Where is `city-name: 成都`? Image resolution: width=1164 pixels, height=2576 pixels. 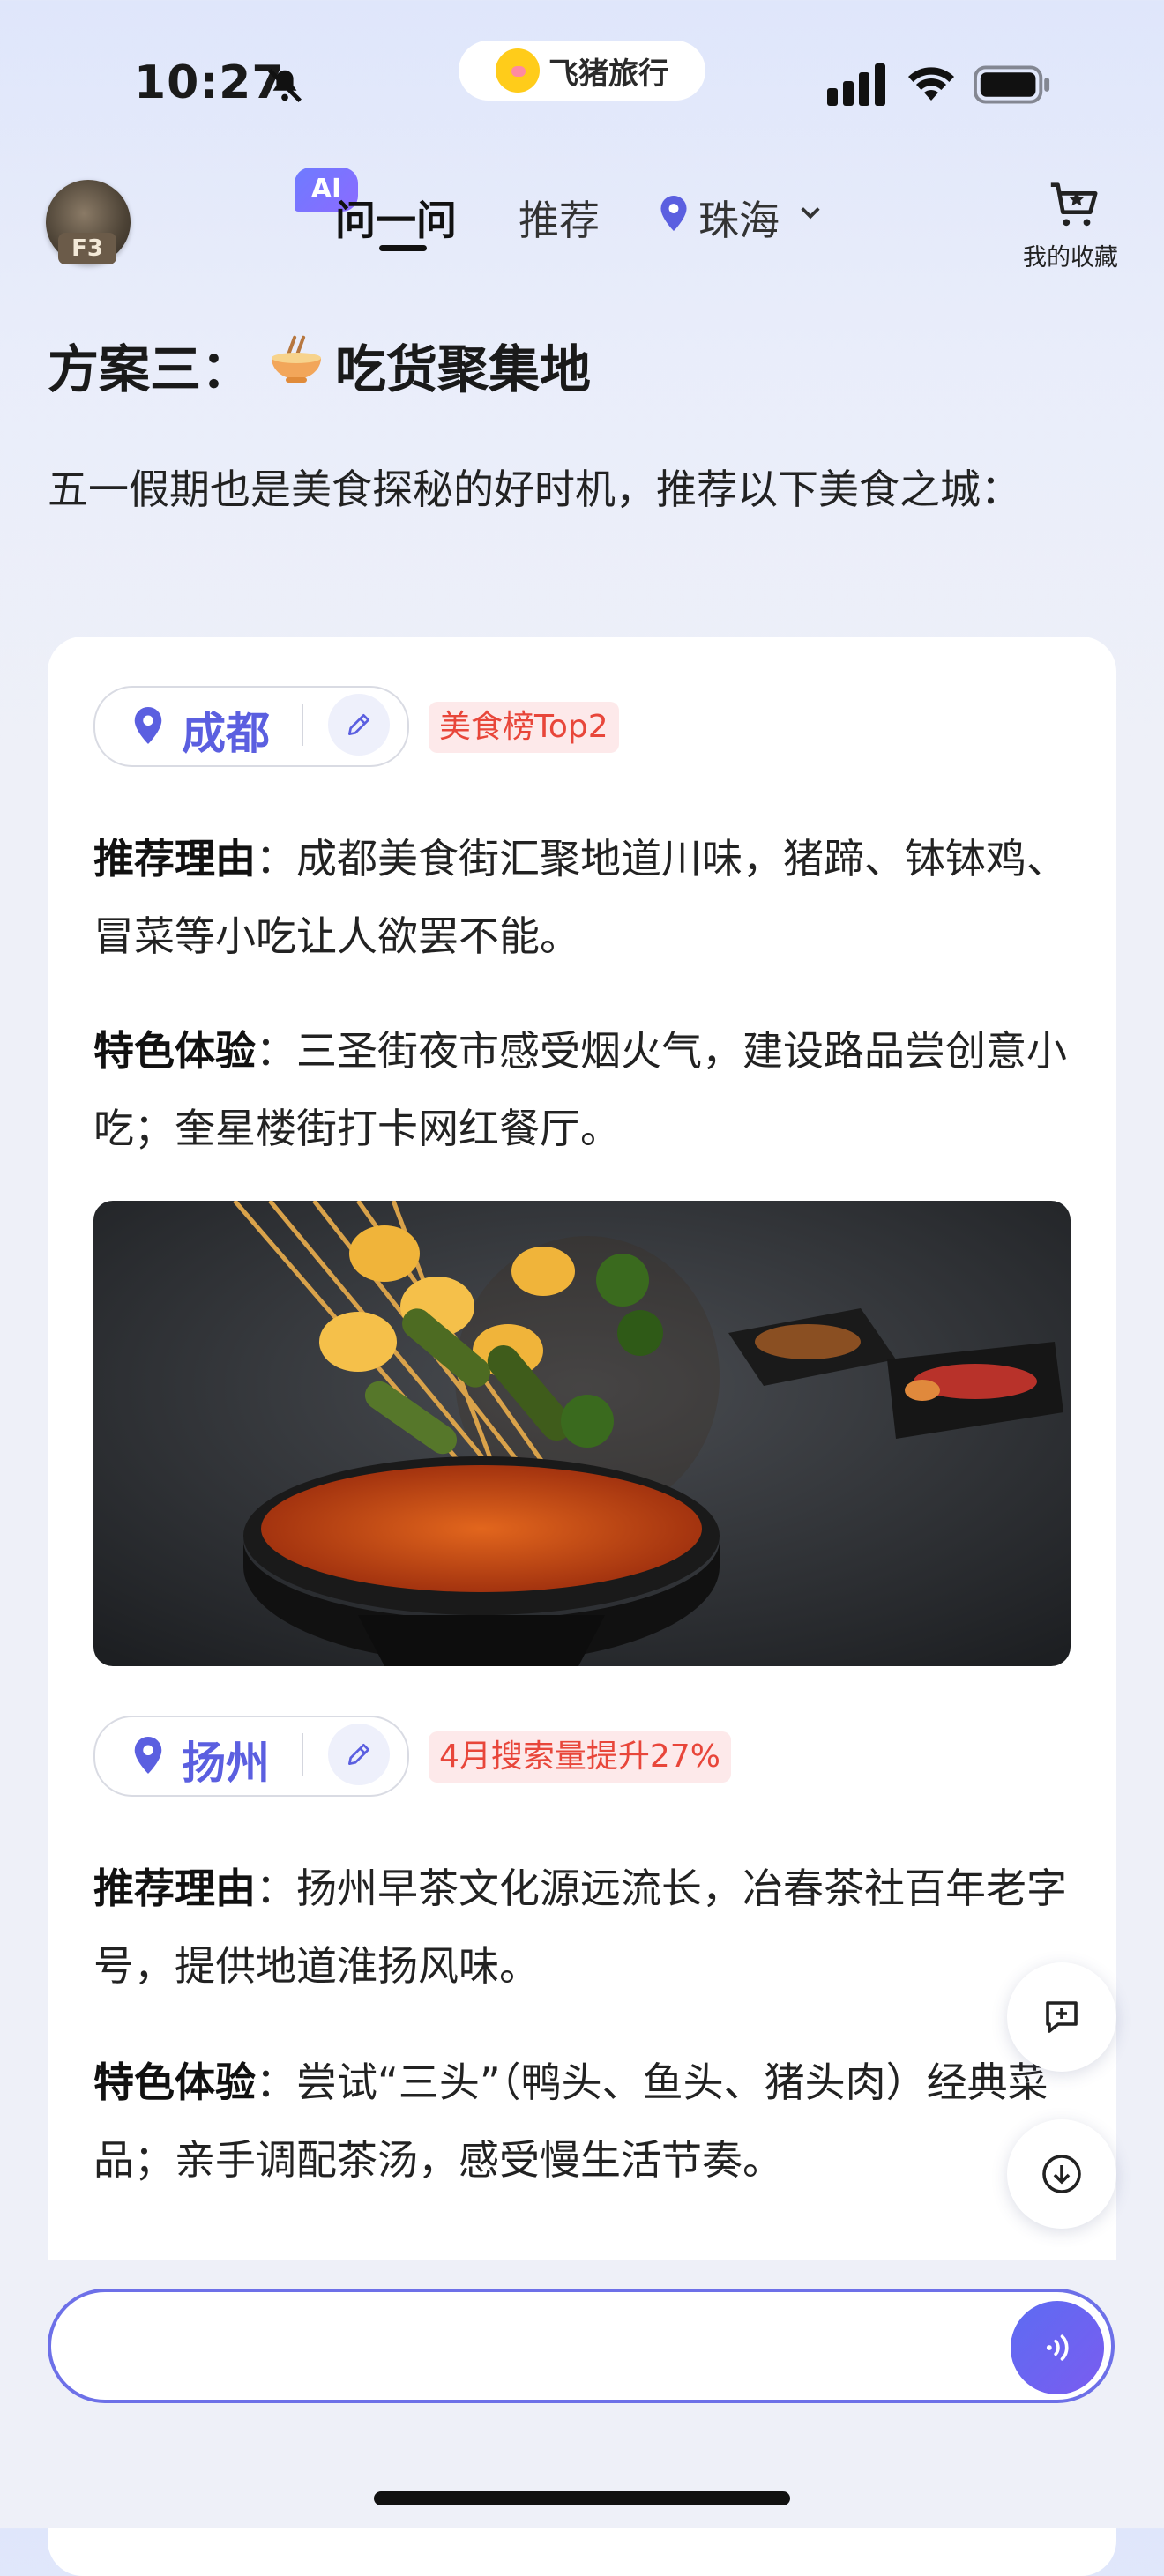
city-name: 成都 is located at coordinates (226, 733).